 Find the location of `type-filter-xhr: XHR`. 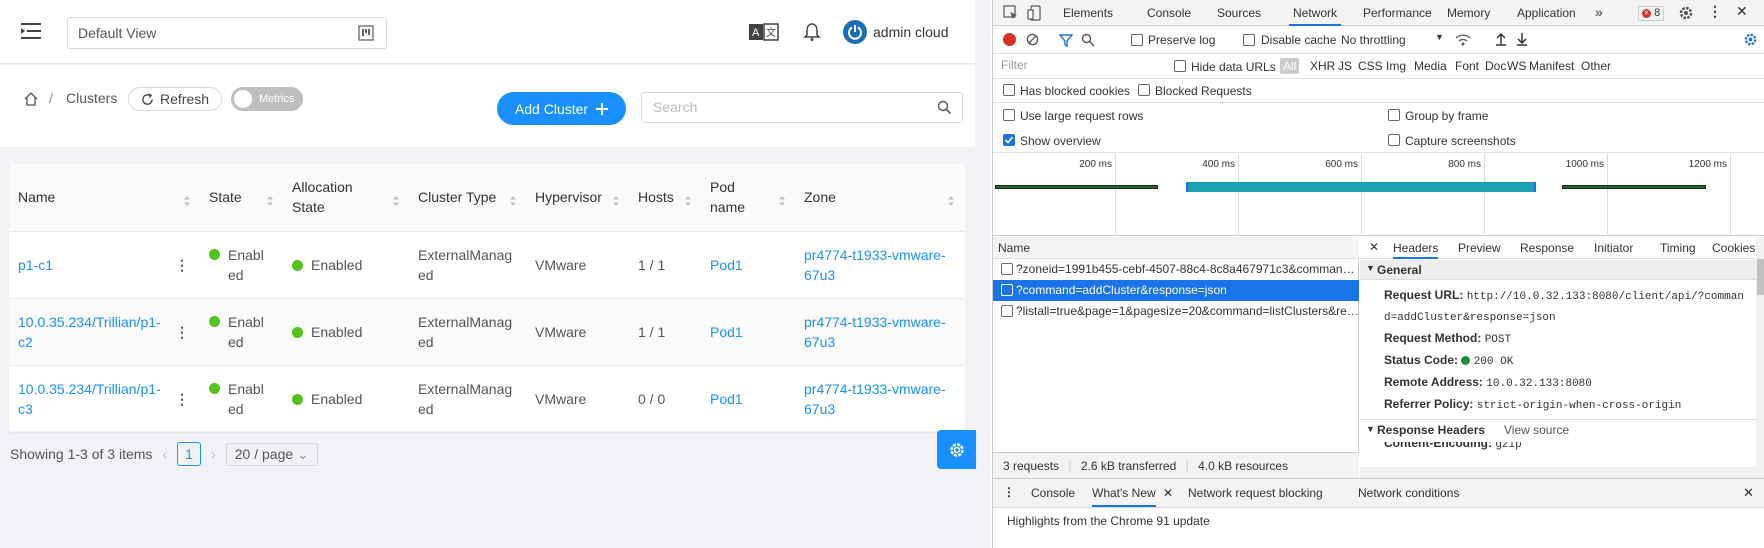

type-filter-xhr: XHR is located at coordinates (1322, 66).